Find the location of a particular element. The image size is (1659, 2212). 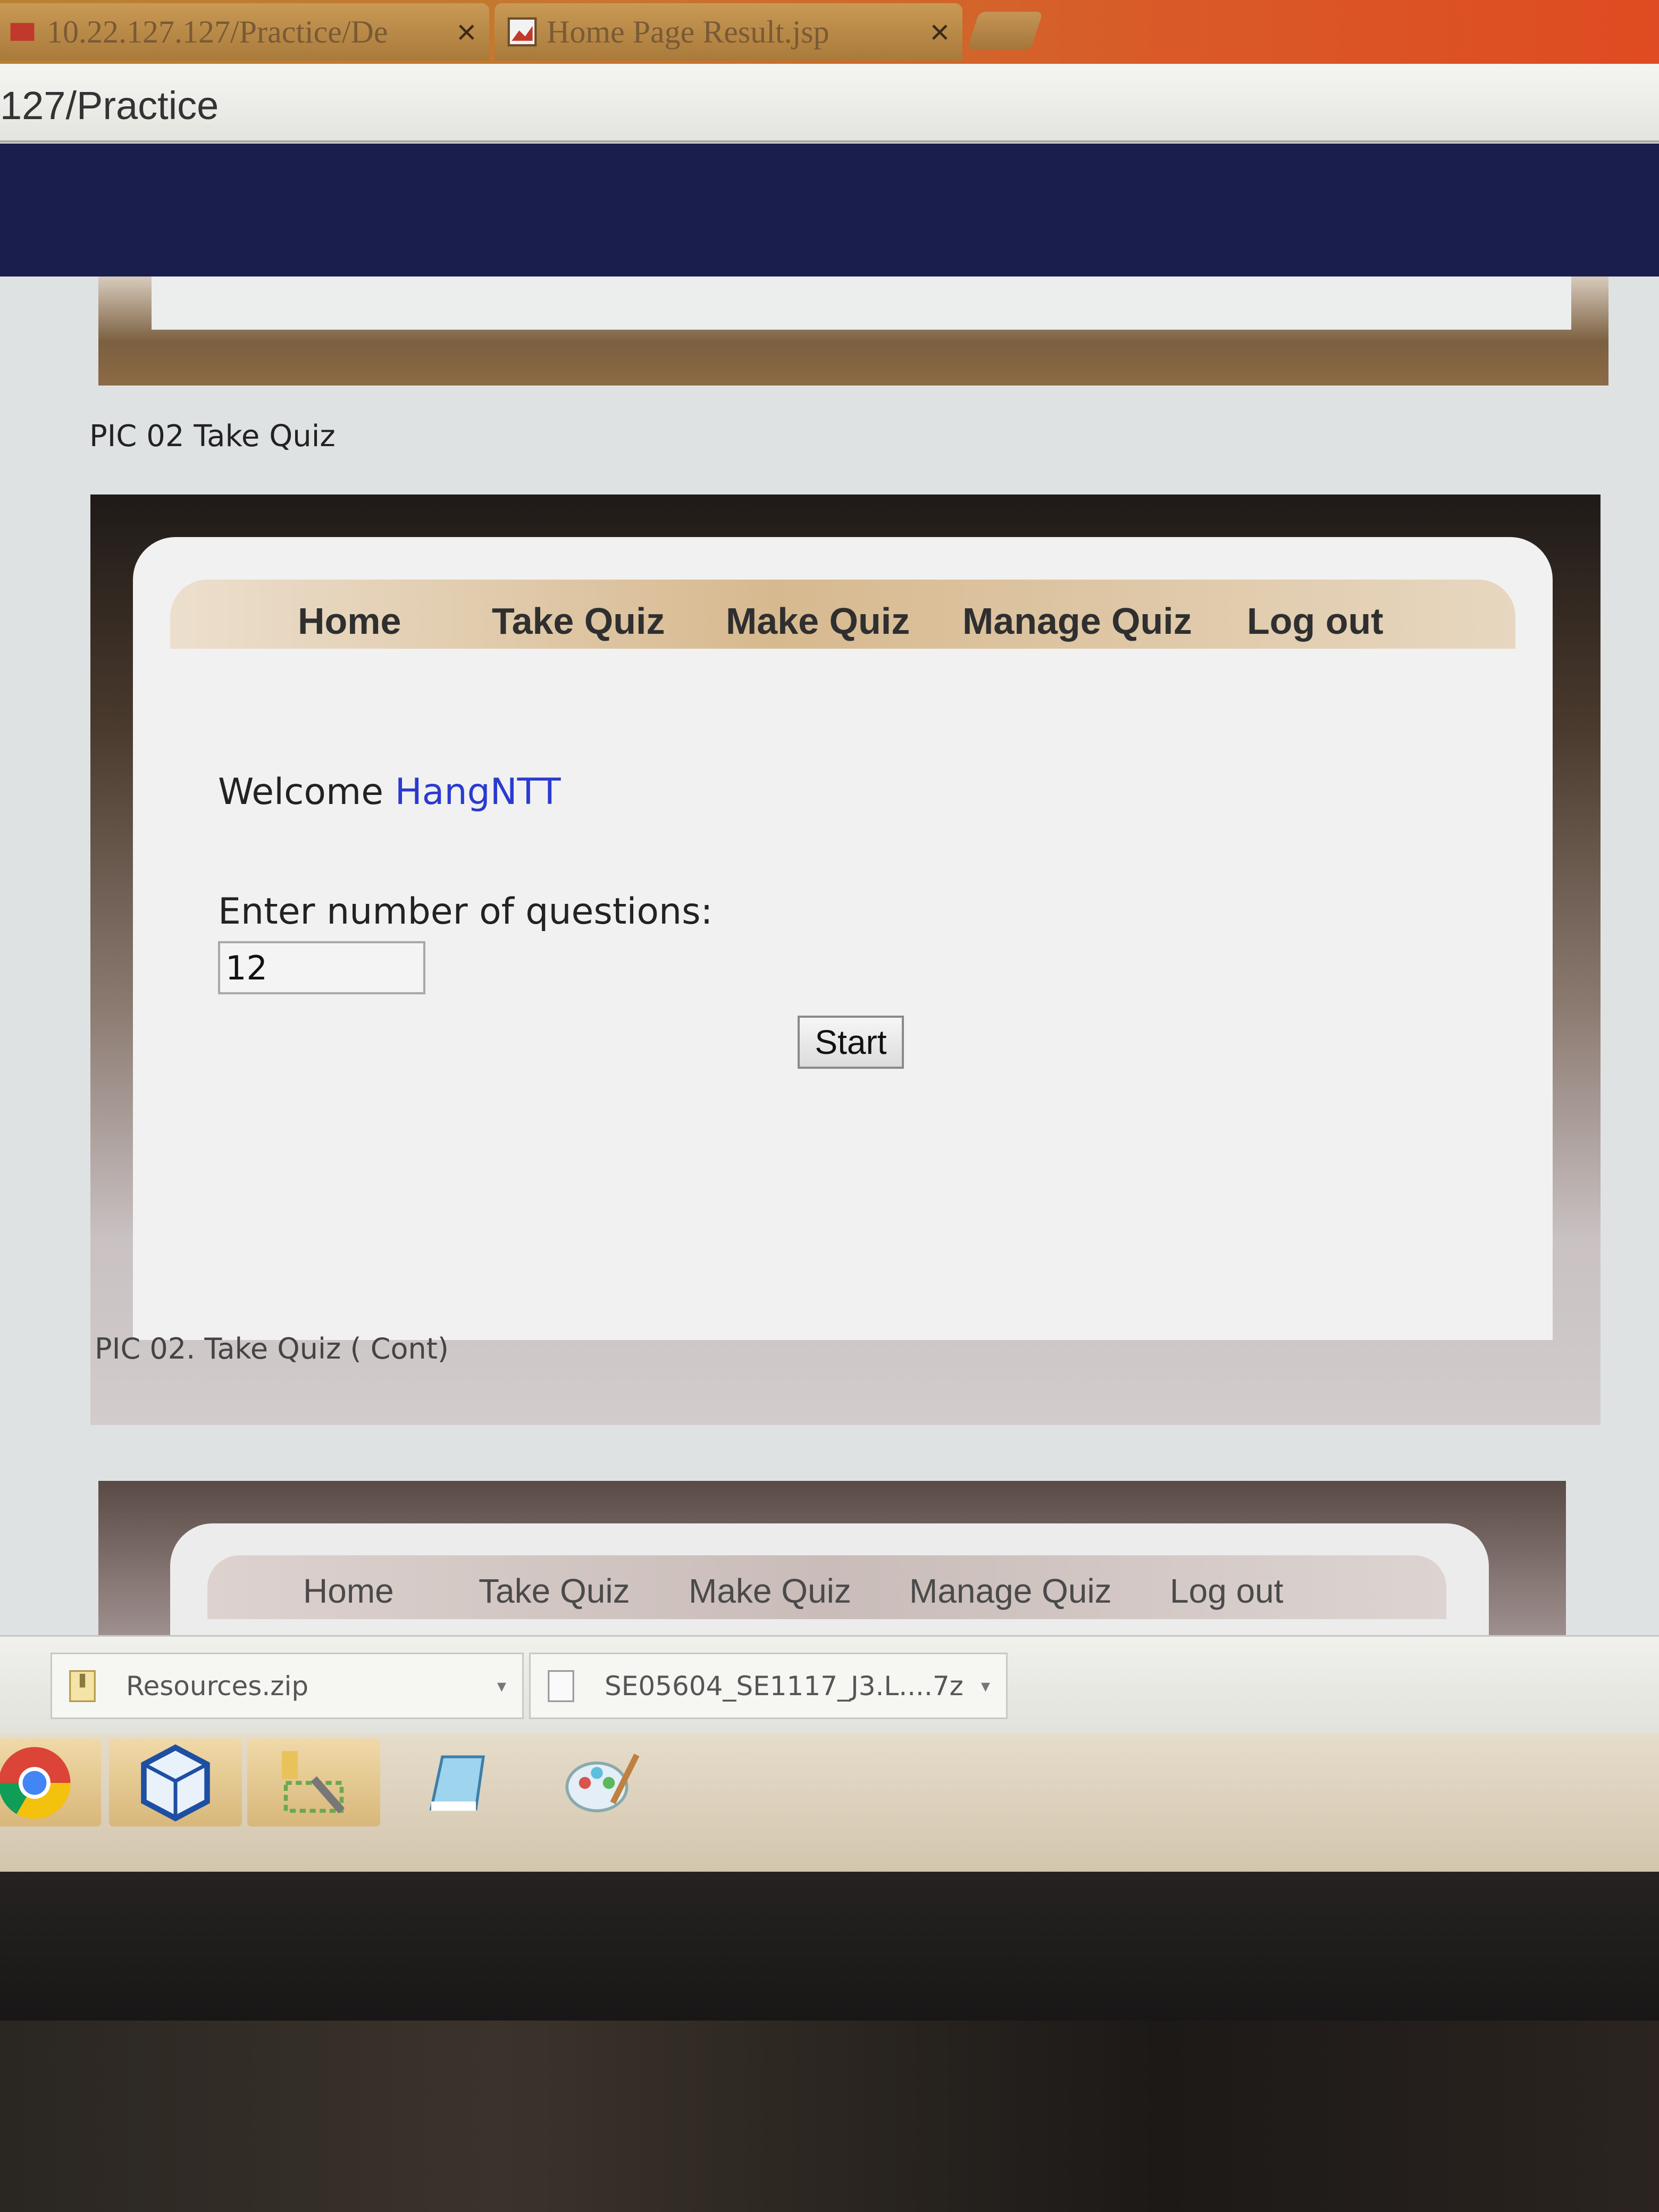

notepad-icon is located at coordinates (457, 1783).